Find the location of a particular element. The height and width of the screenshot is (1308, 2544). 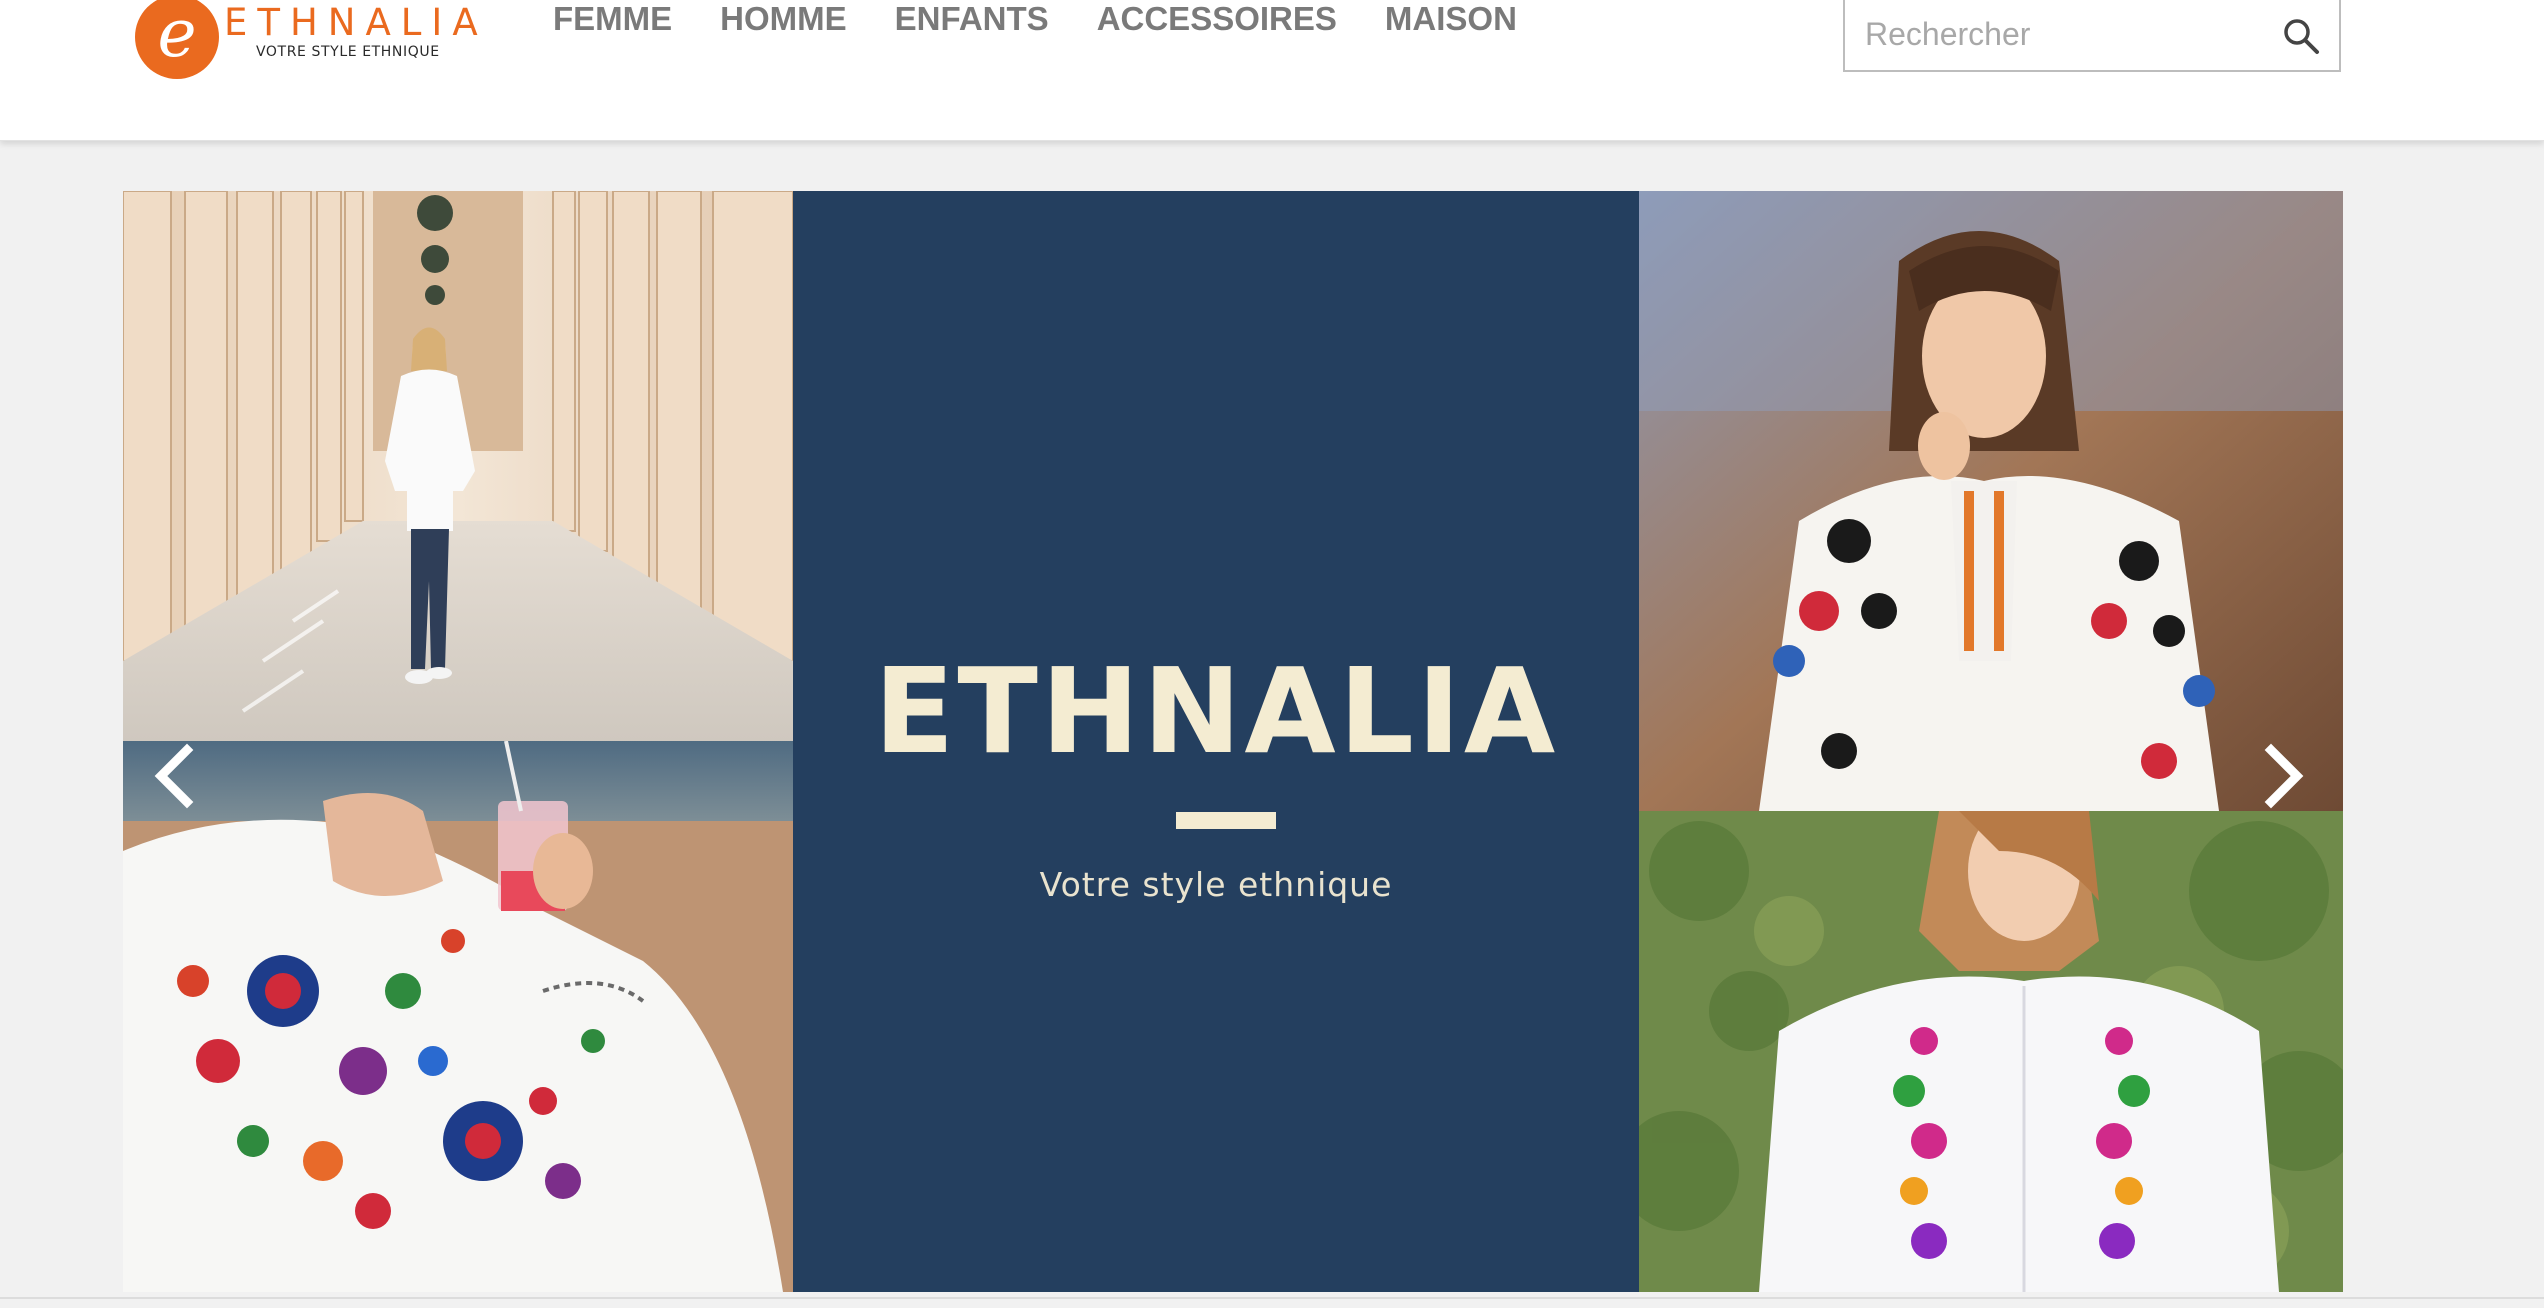

hero-subtitle: Votre style ethnique is located at coordinates (1216, 884).